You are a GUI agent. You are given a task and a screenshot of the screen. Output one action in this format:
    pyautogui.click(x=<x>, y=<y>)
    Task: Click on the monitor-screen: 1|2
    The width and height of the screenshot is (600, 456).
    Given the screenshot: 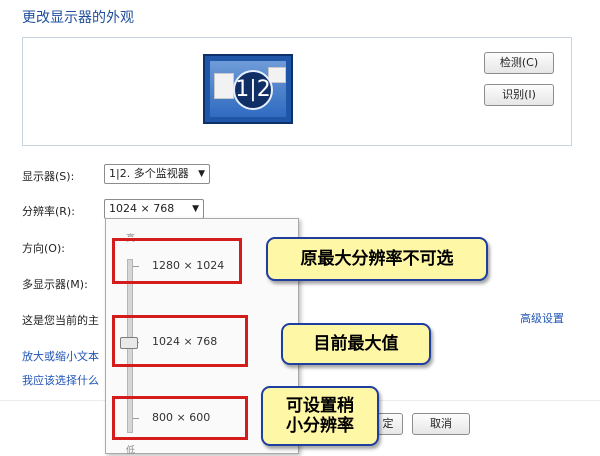 What is the action you would take?
    pyautogui.click(x=248, y=89)
    